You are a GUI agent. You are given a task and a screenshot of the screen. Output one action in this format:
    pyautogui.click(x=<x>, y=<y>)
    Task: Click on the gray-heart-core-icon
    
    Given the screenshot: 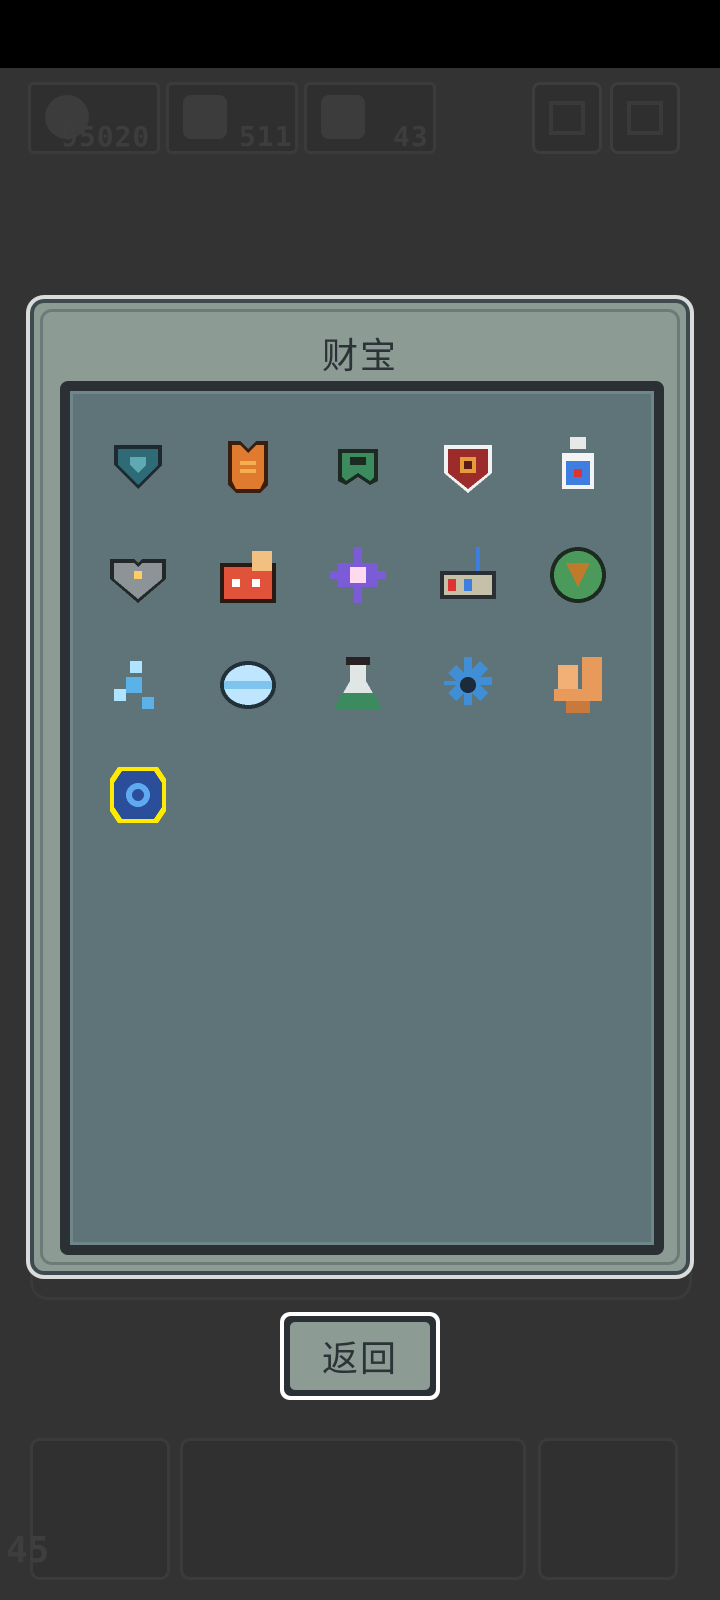 What is the action you would take?
    pyautogui.click(x=138, y=575)
    